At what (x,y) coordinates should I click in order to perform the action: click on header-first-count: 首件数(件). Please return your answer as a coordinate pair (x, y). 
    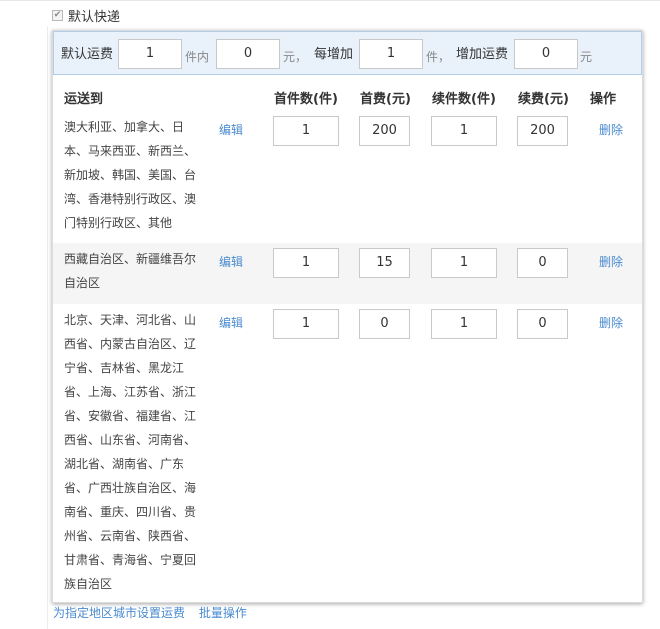
    Looking at the image, I should click on (306, 99).